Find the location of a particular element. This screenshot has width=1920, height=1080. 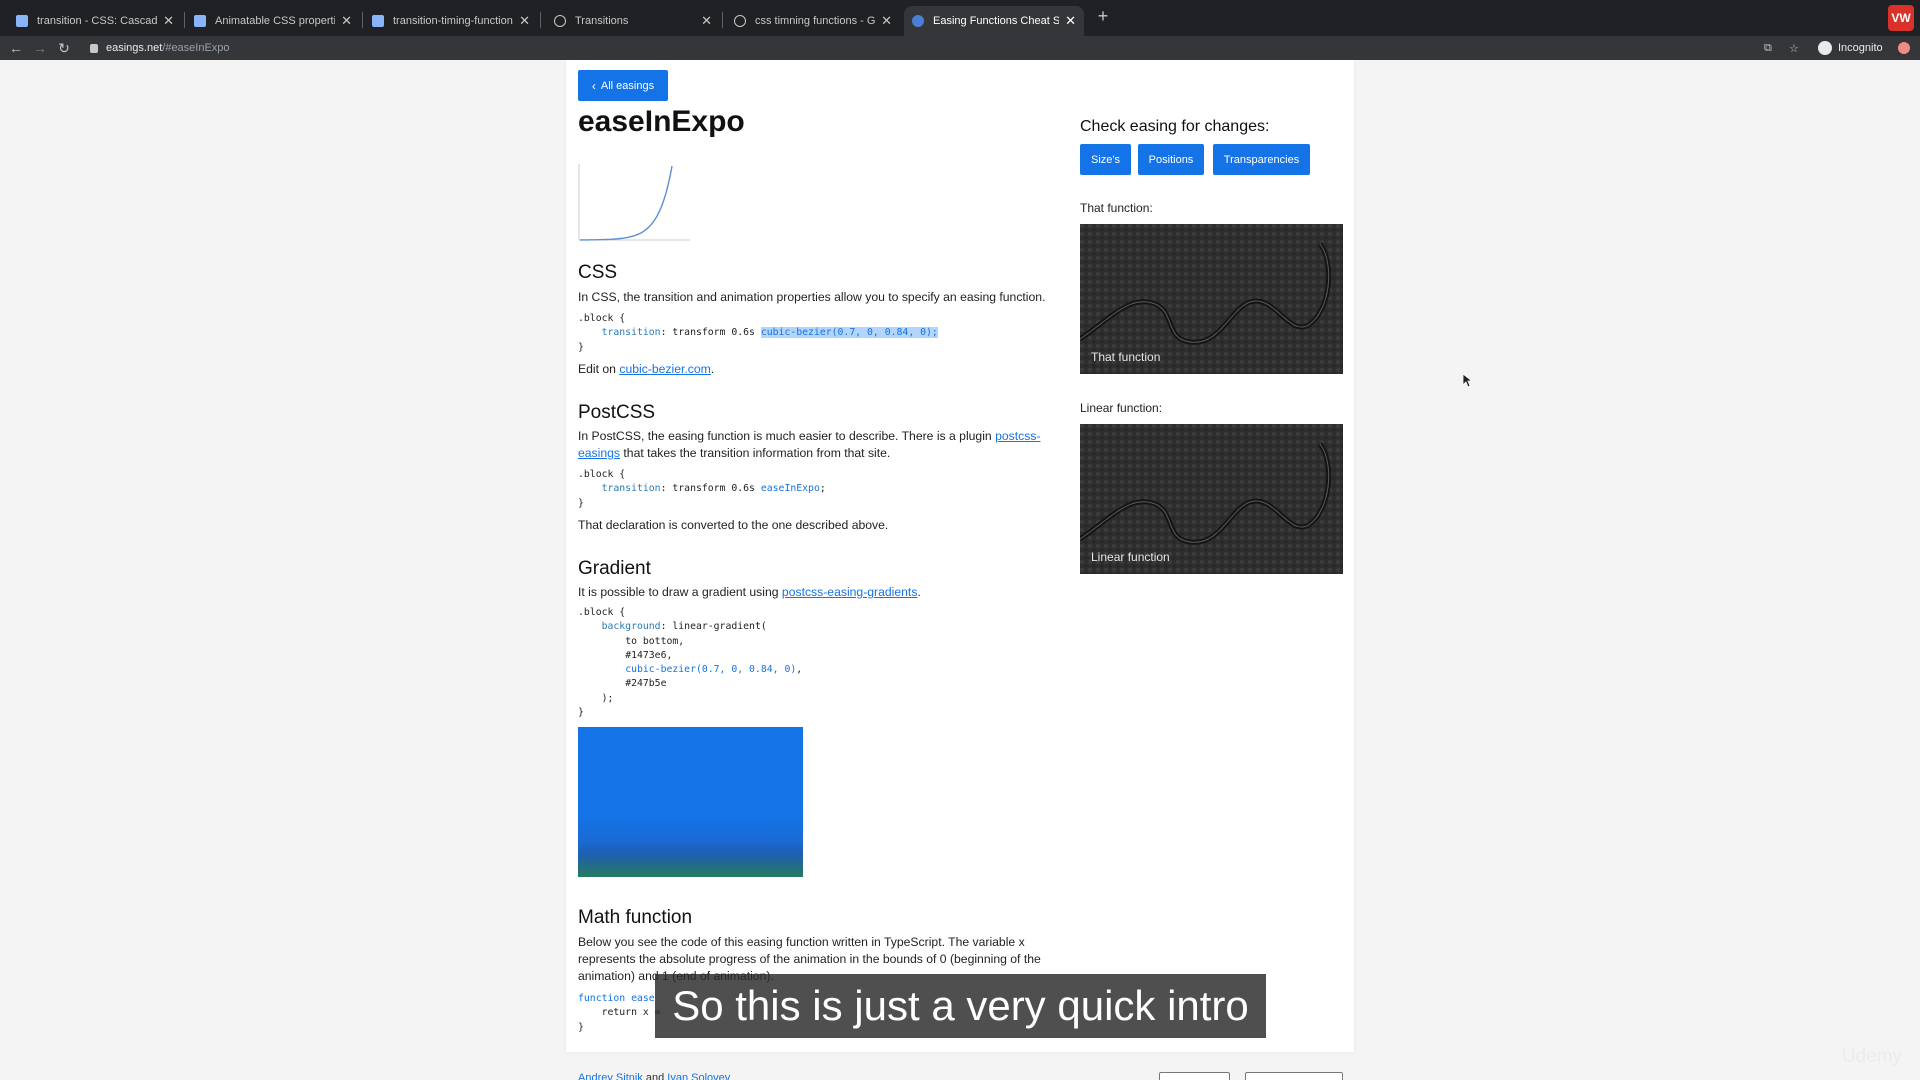

transparencies-button: Transparencies is located at coordinates (1261, 159).